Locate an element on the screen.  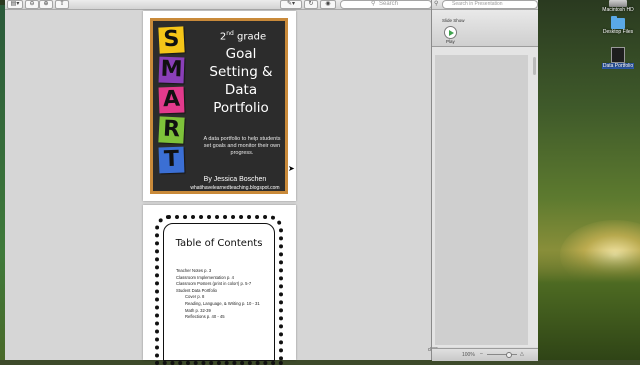
zoom-plus-icon: △ is located at coordinates (522, 354).